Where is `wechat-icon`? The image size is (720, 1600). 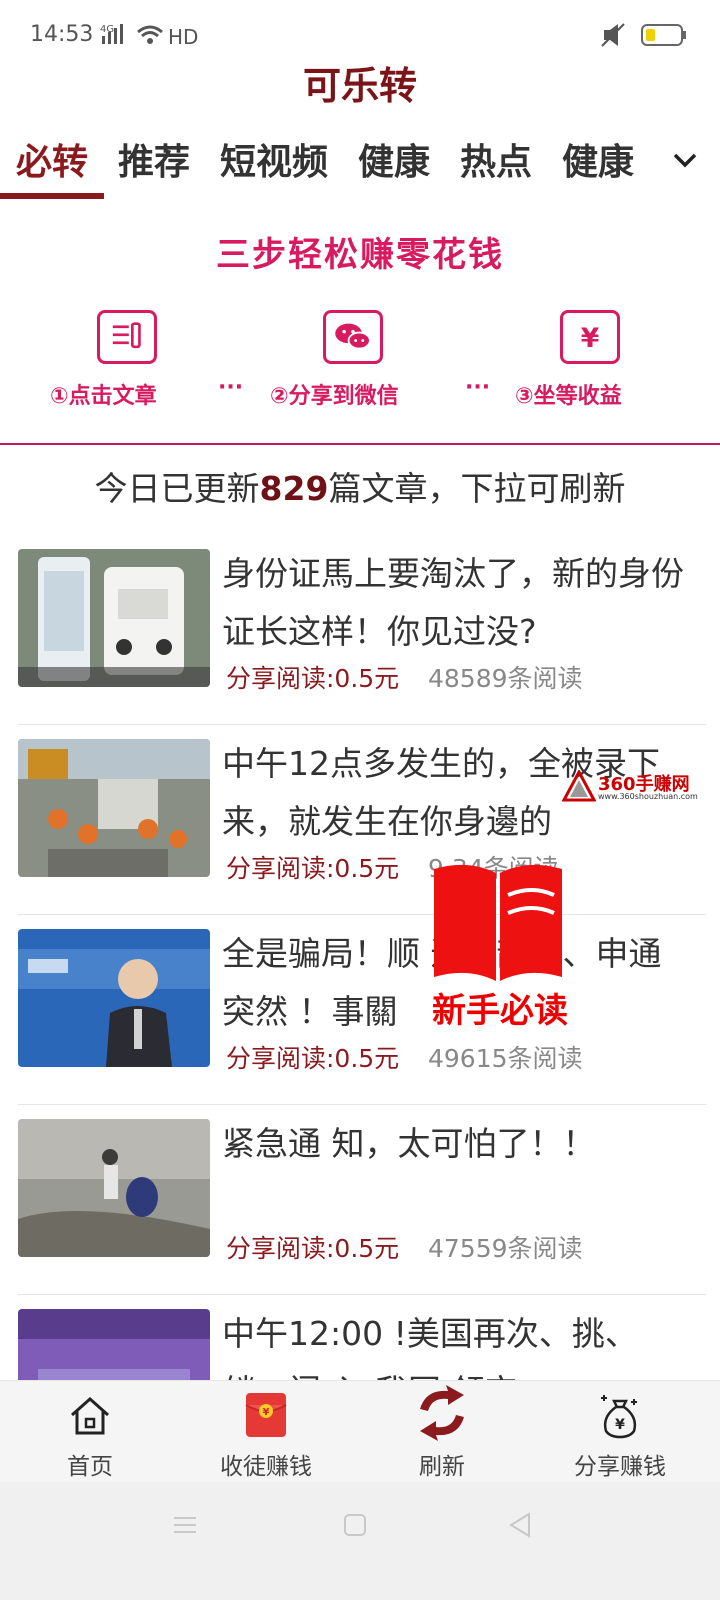 wechat-icon is located at coordinates (353, 337).